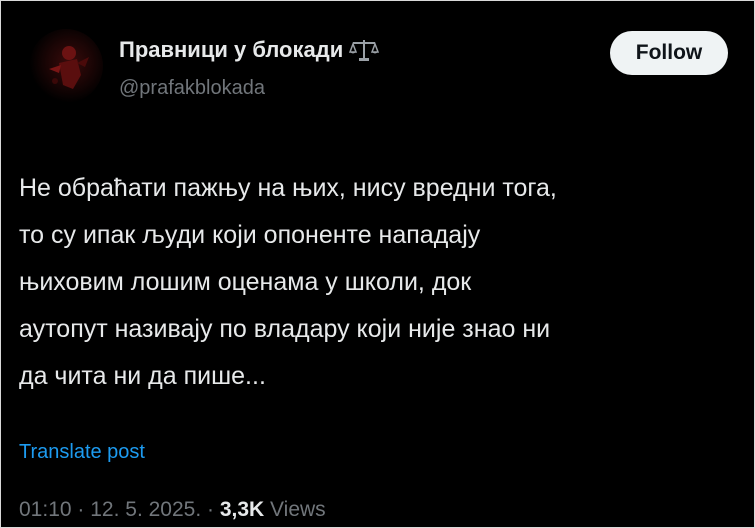  Describe the element at coordinates (82, 452) in the screenshot. I see `translate-post-link: Translate post` at that location.